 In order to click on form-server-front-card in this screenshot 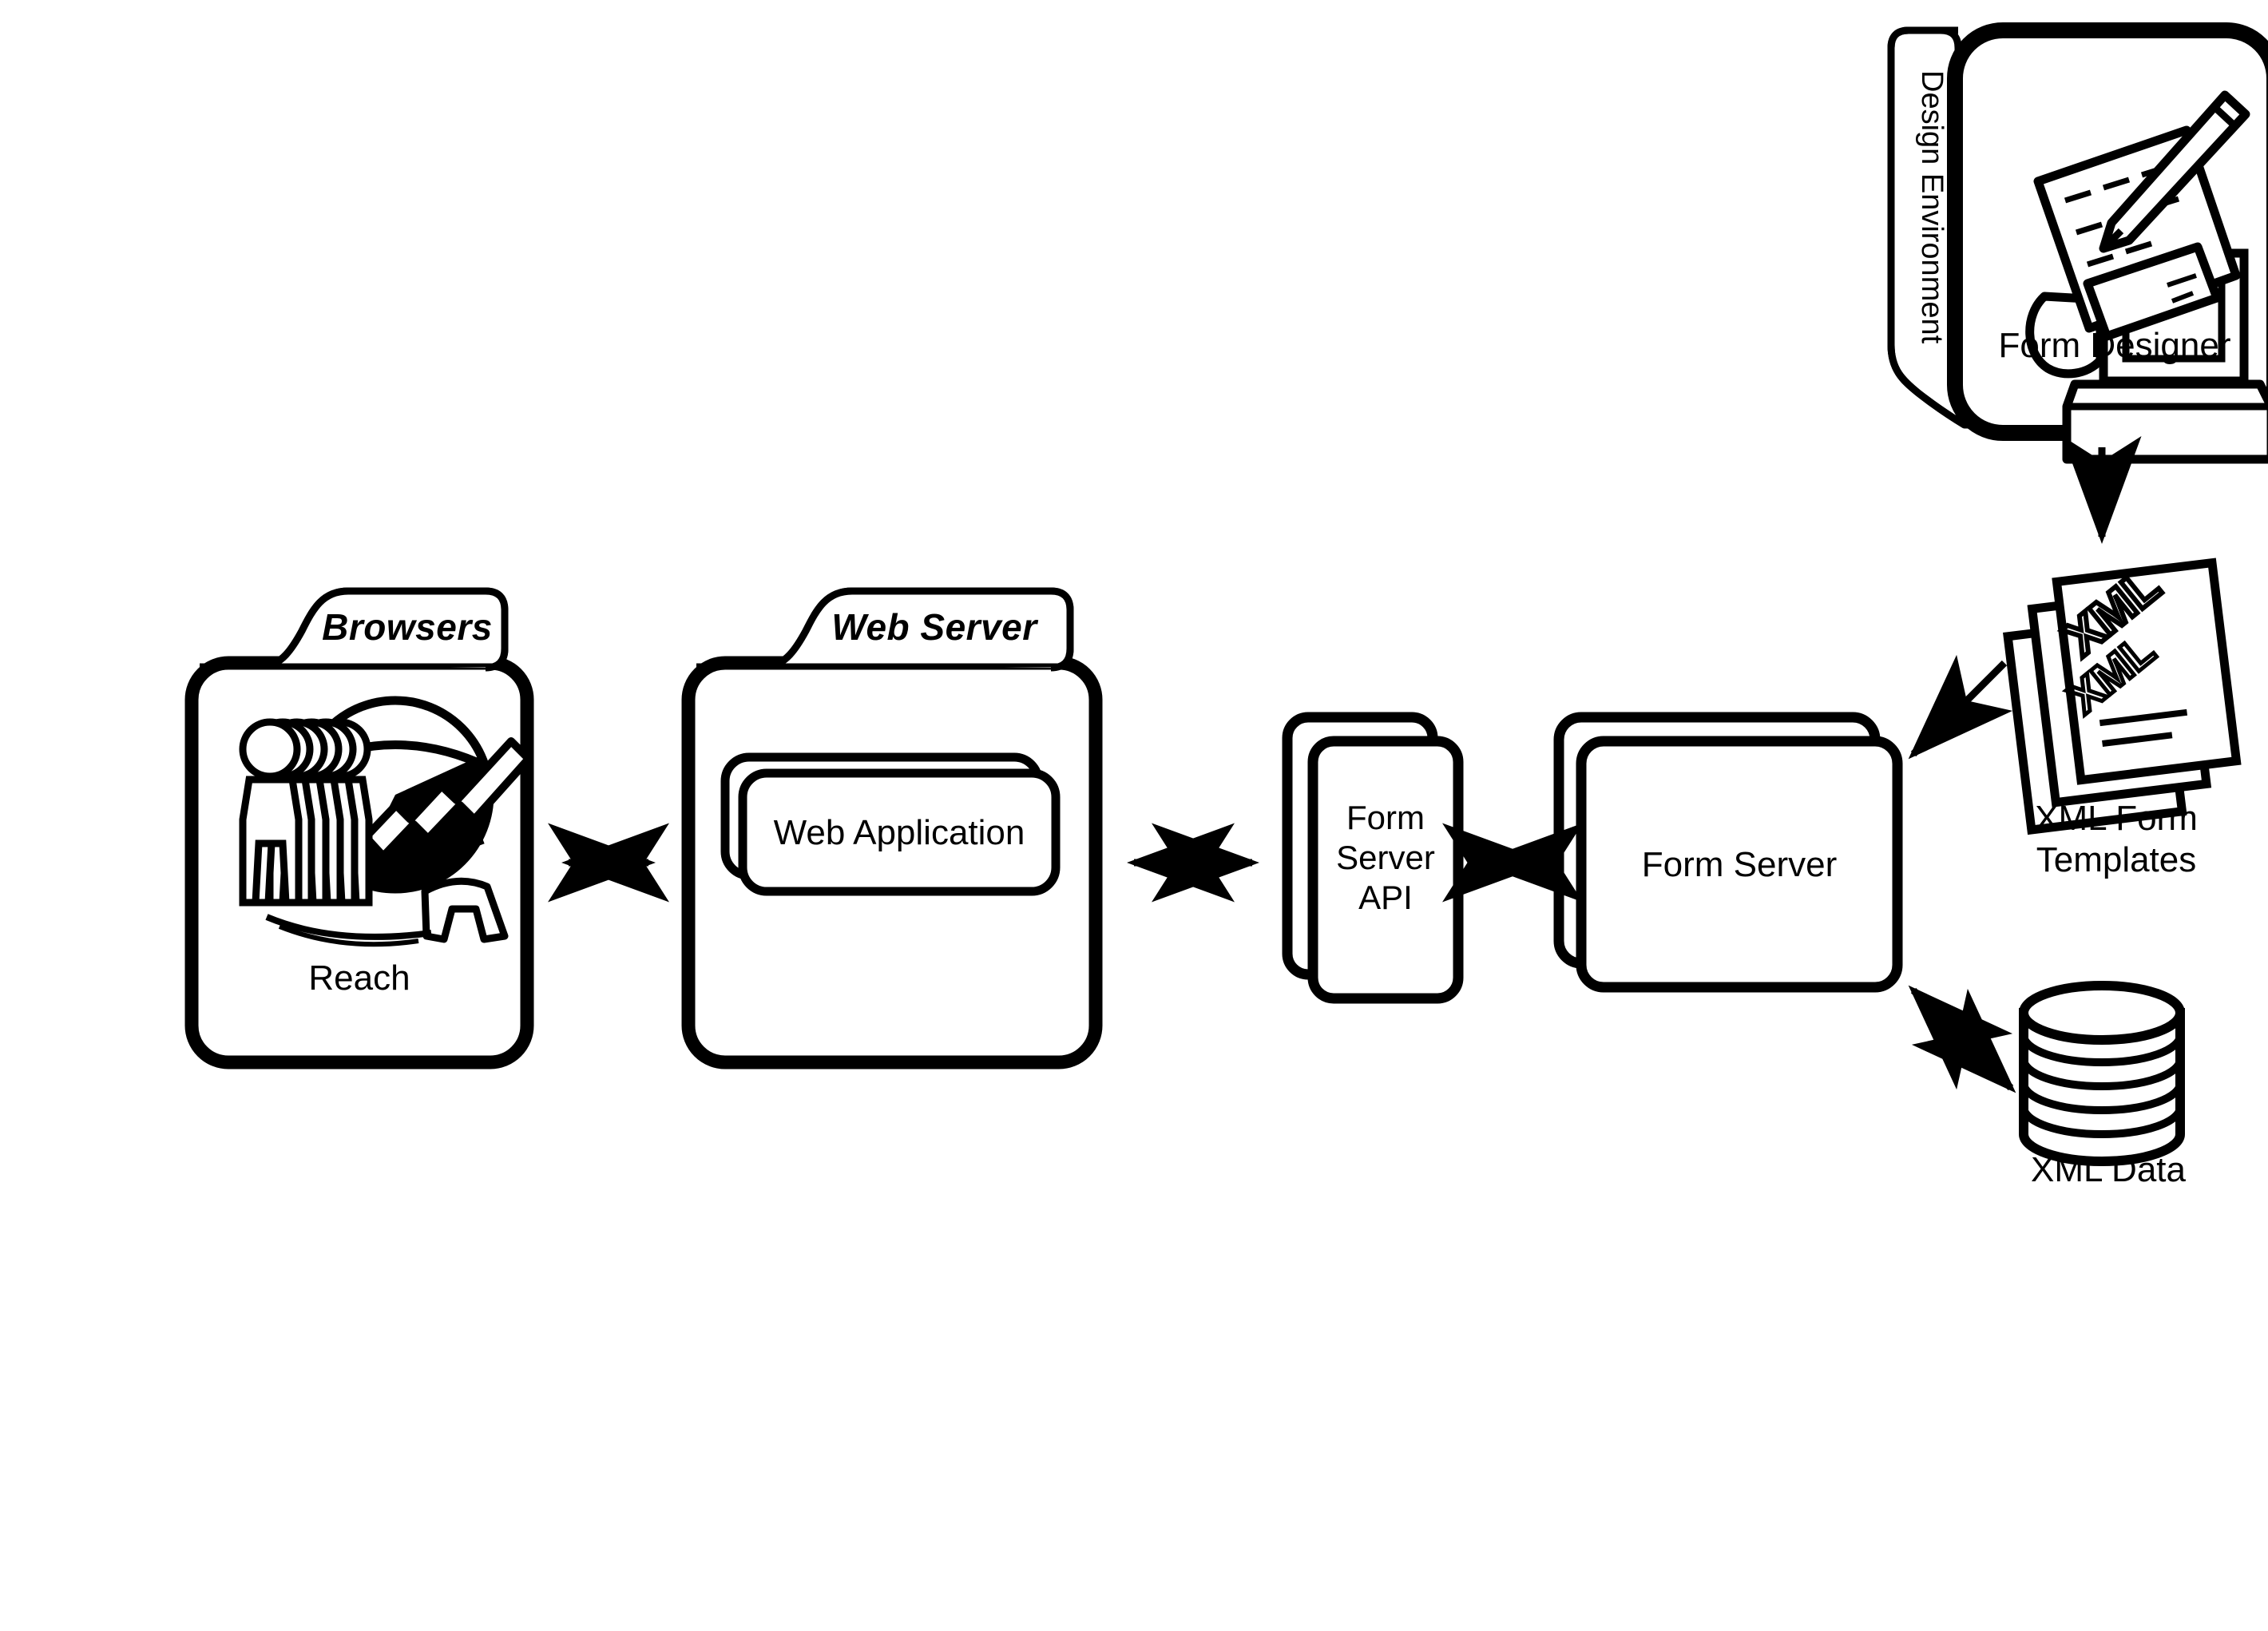, I will do `click(1740, 865)`.